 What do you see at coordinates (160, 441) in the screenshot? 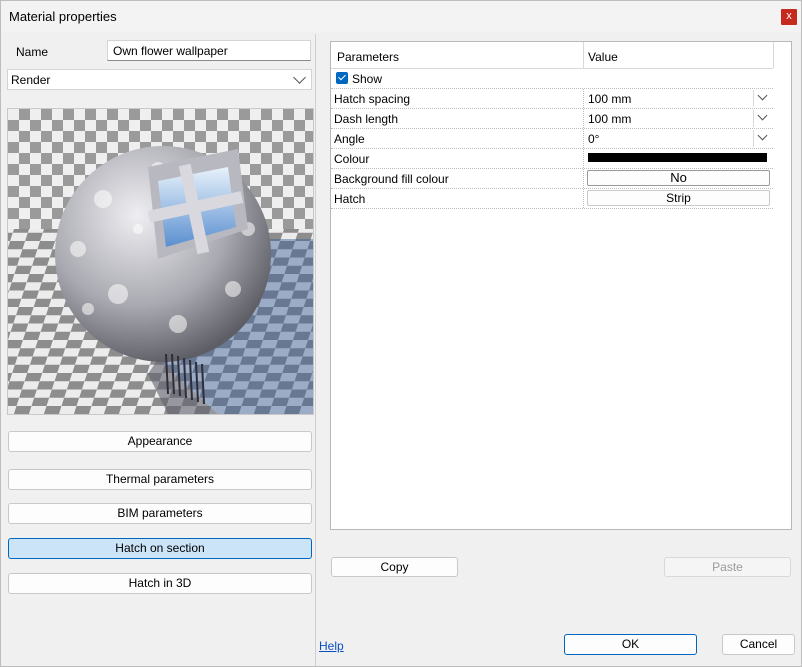
I see `appearance-button: Appearance` at bounding box center [160, 441].